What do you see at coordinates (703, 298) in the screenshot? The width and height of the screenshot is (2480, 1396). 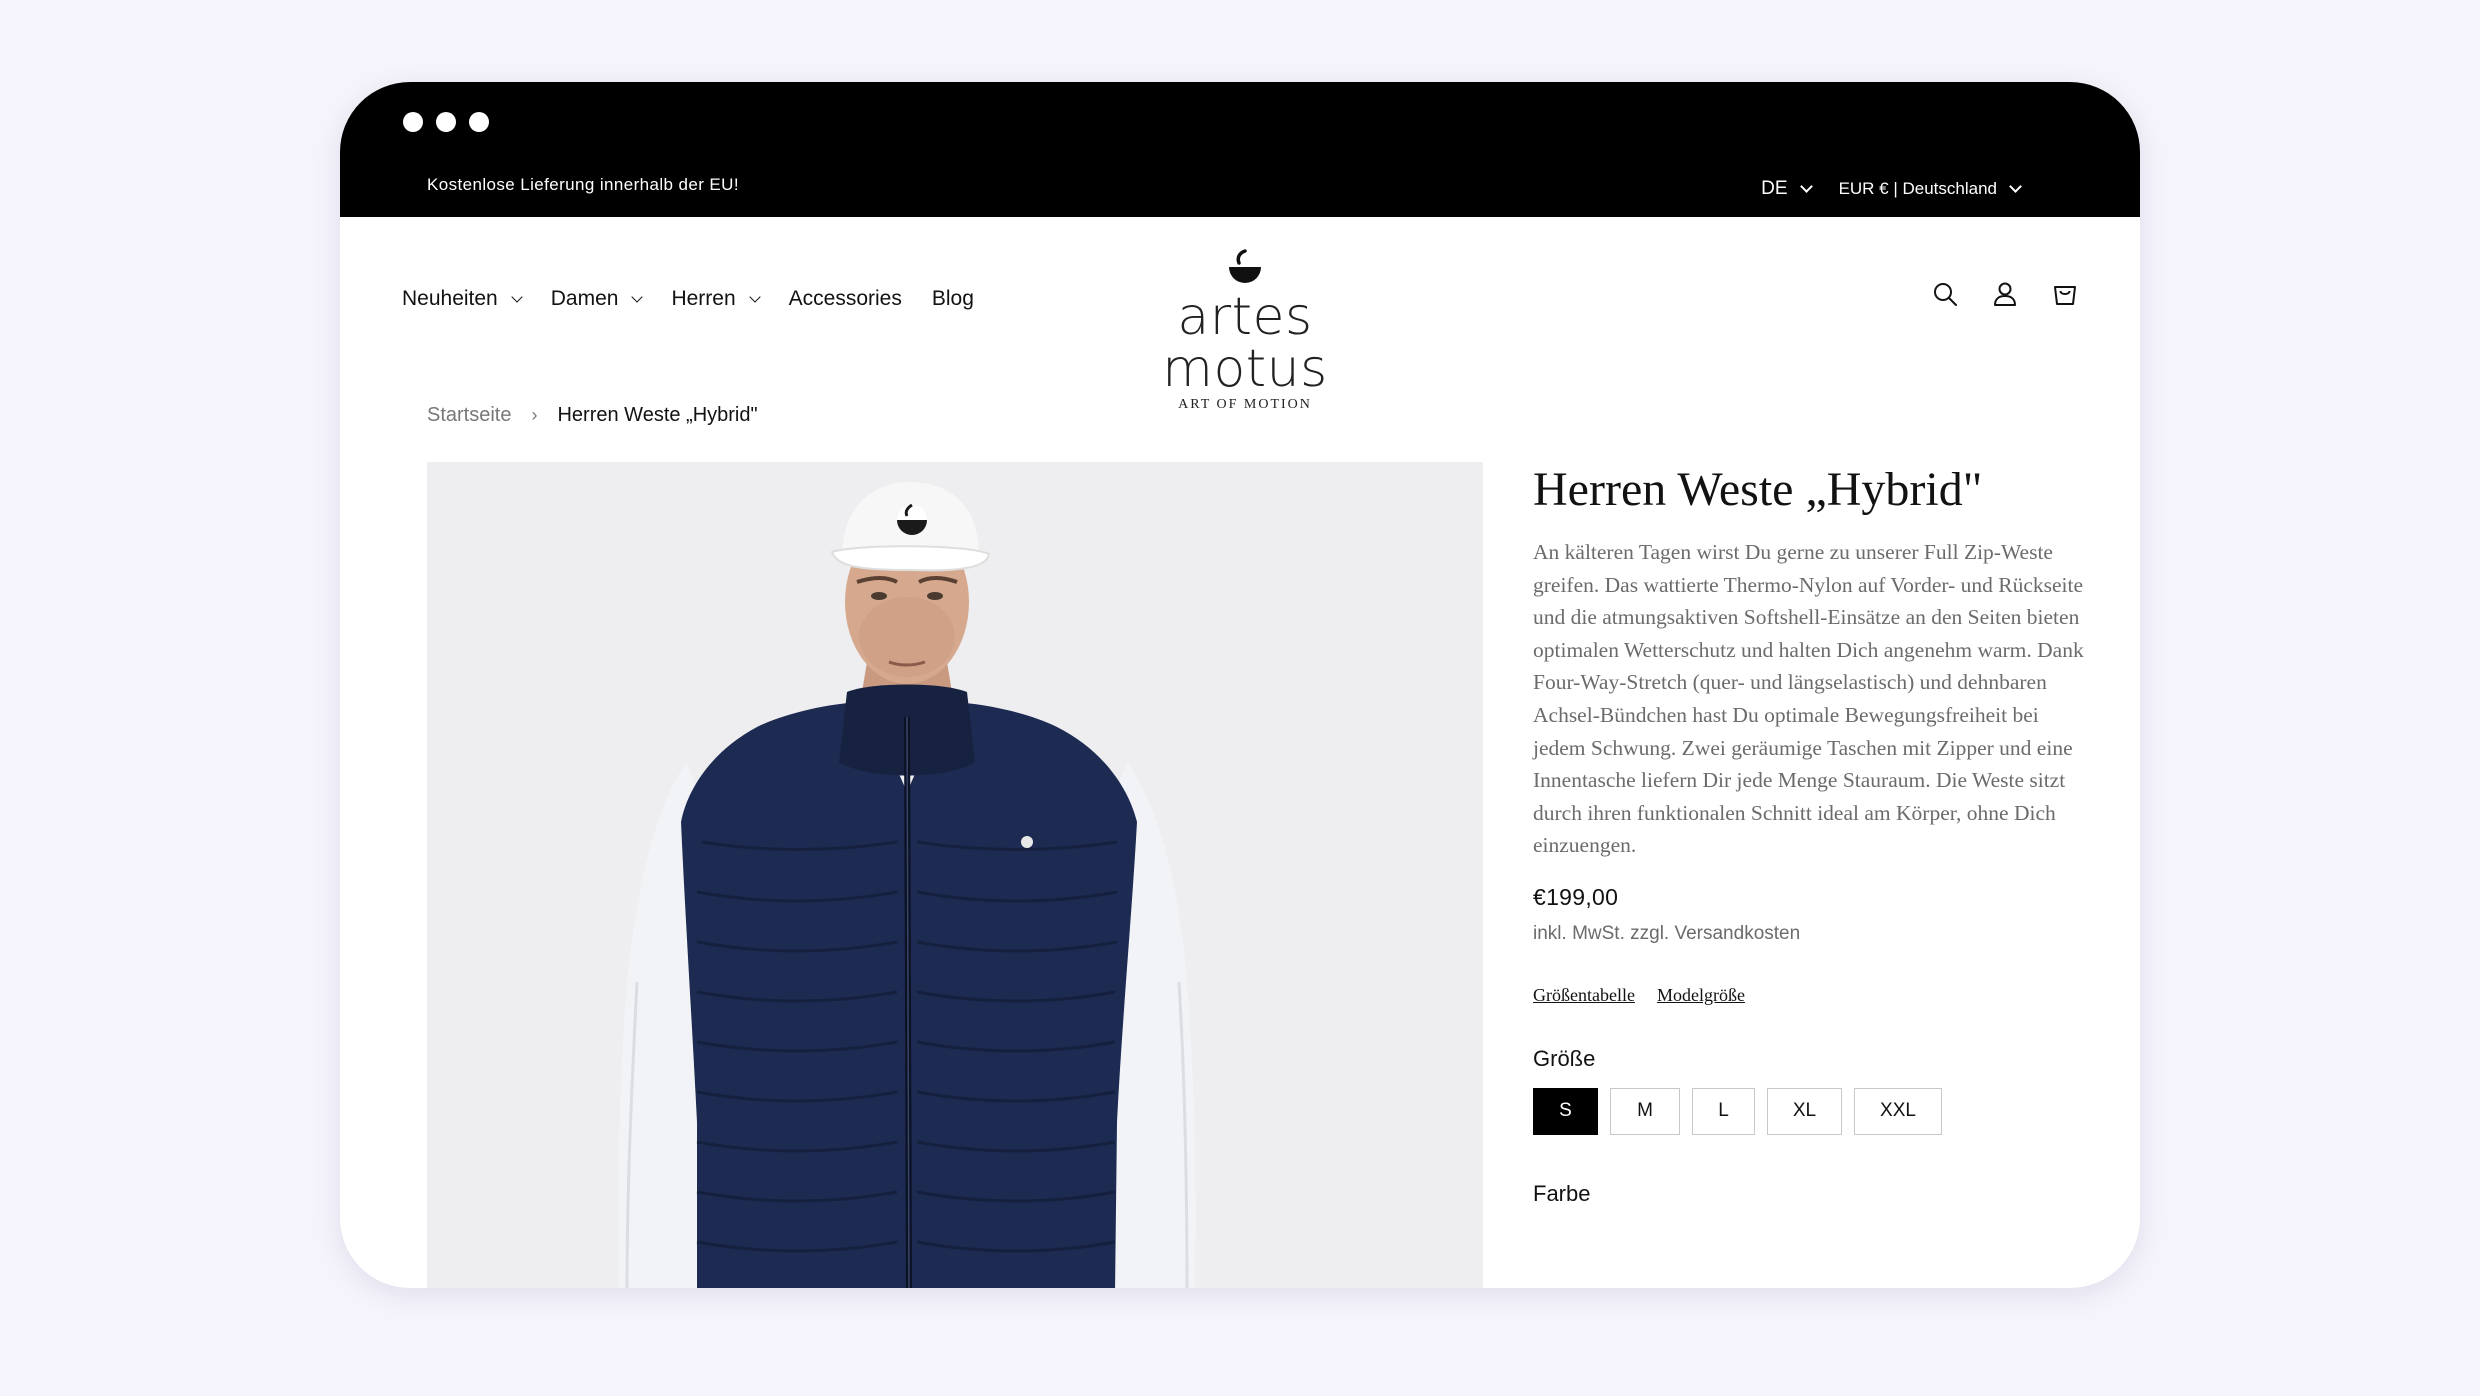 I see `nav-item-label: Herren` at bounding box center [703, 298].